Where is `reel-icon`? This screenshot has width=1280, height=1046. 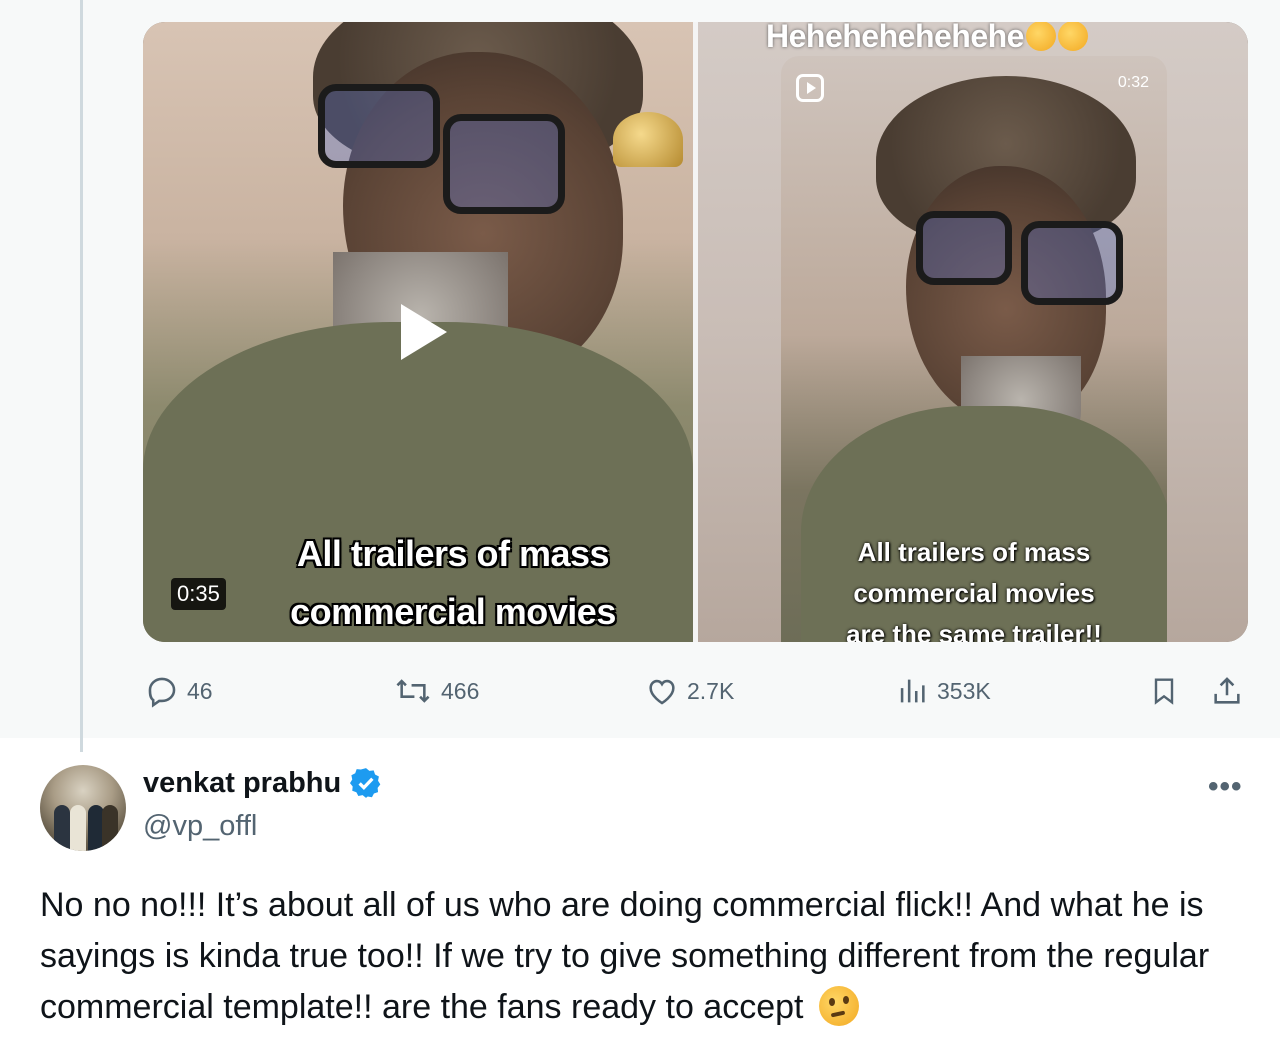
reel-icon is located at coordinates (810, 88).